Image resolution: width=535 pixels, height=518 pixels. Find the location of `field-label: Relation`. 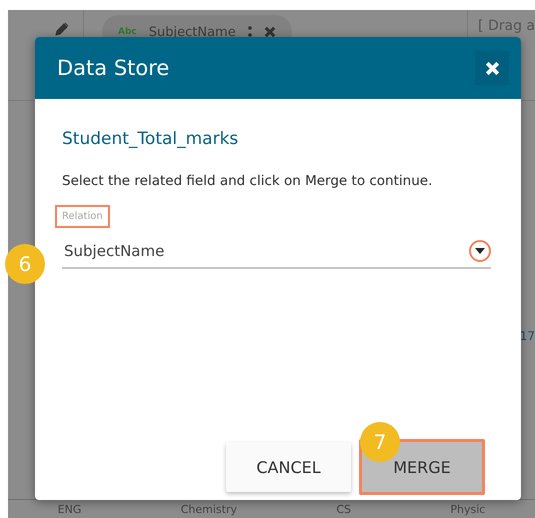

field-label: Relation is located at coordinates (82, 216).